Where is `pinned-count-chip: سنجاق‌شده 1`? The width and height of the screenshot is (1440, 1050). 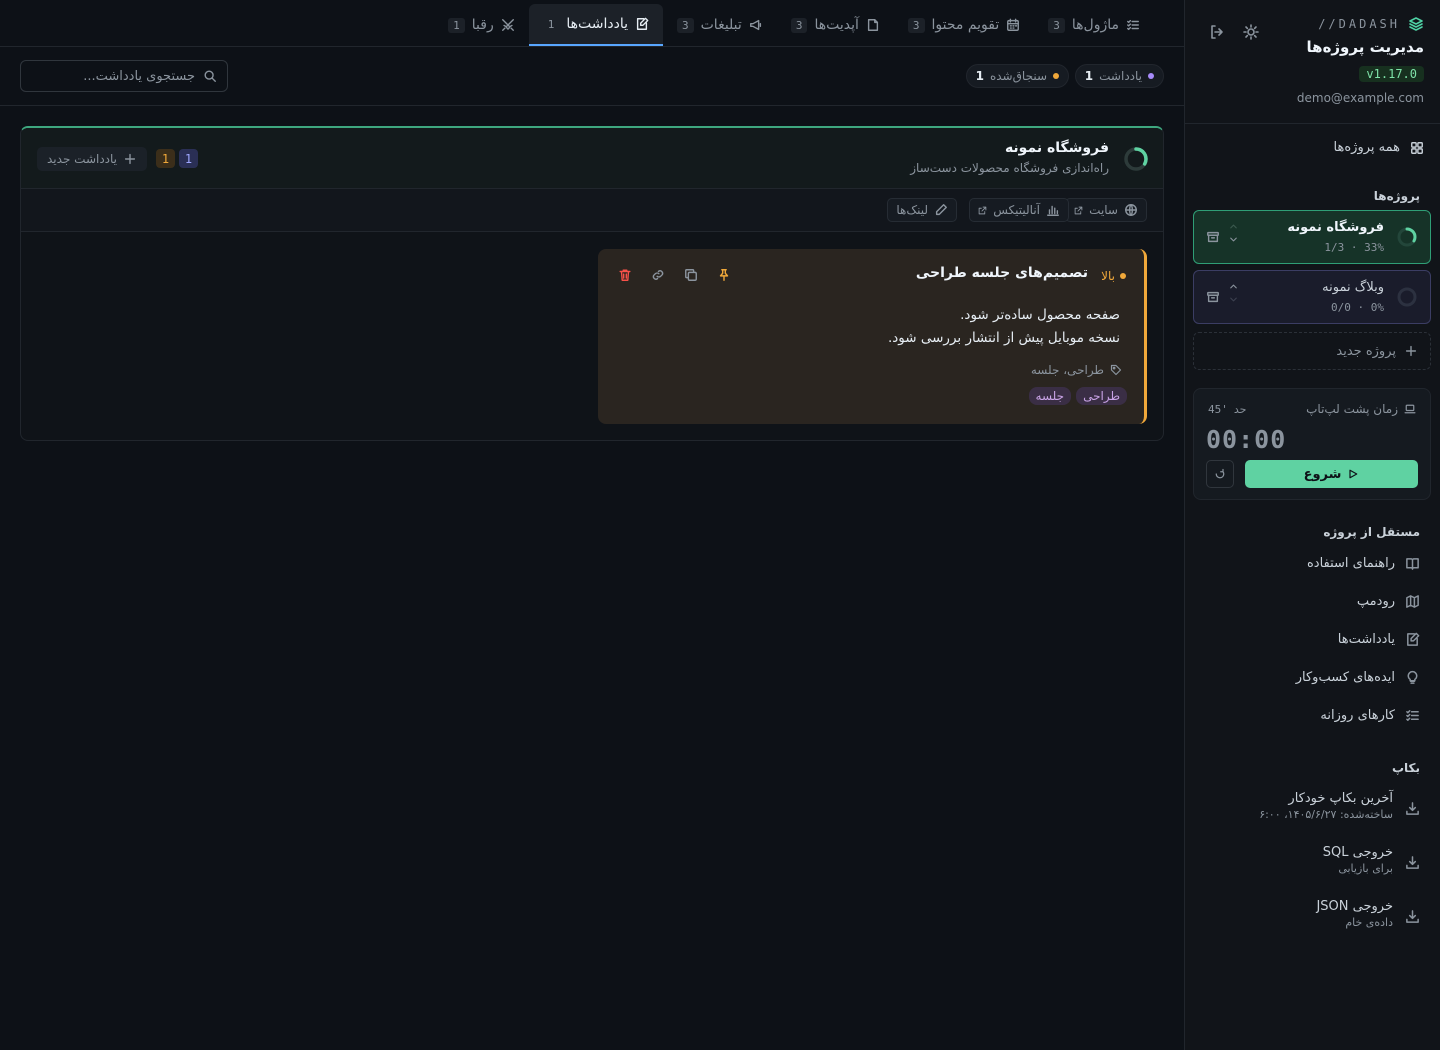 pinned-count-chip: سنجاق‌شده 1 is located at coordinates (1017, 76).